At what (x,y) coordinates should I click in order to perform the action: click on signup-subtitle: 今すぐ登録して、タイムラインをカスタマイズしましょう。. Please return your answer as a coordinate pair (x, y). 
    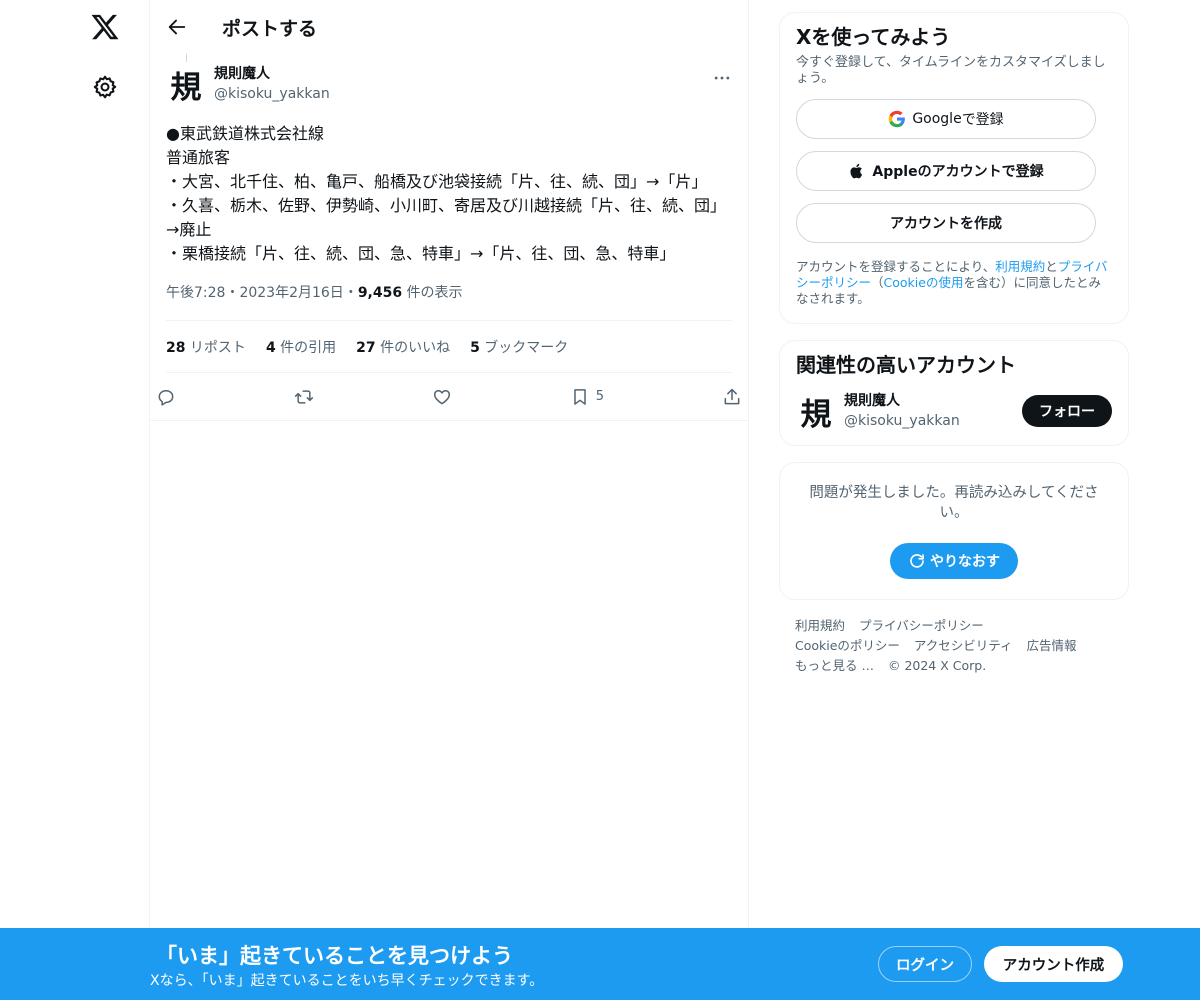
    Looking at the image, I should click on (951, 70).